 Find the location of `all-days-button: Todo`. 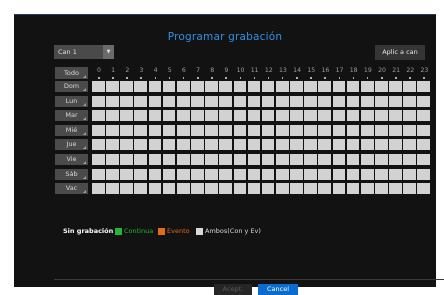

all-days-button: Todo is located at coordinates (71, 73).